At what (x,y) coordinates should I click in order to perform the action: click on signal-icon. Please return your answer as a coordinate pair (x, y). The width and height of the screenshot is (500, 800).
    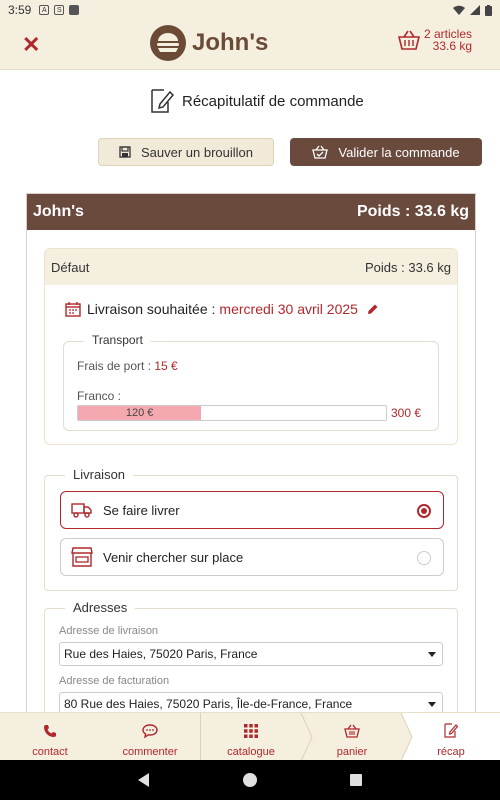
    Looking at the image, I should click on (475, 10).